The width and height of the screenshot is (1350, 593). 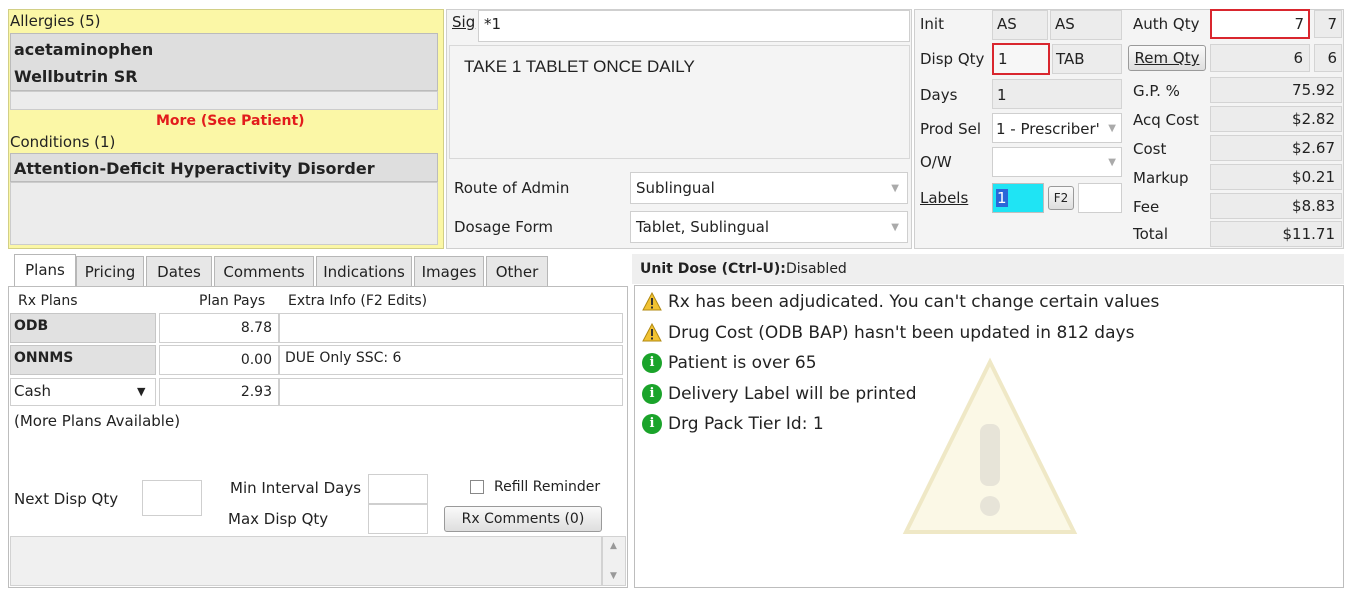 I want to click on dosage-value: Tablet, Sublingual, so click(x=702, y=227).